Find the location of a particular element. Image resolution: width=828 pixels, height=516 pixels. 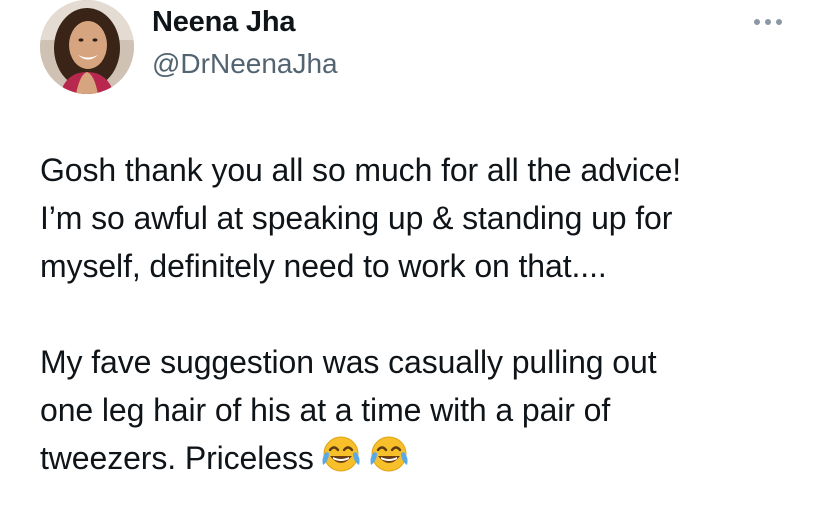

author-display-name: Neena Jha is located at coordinates (223, 22).